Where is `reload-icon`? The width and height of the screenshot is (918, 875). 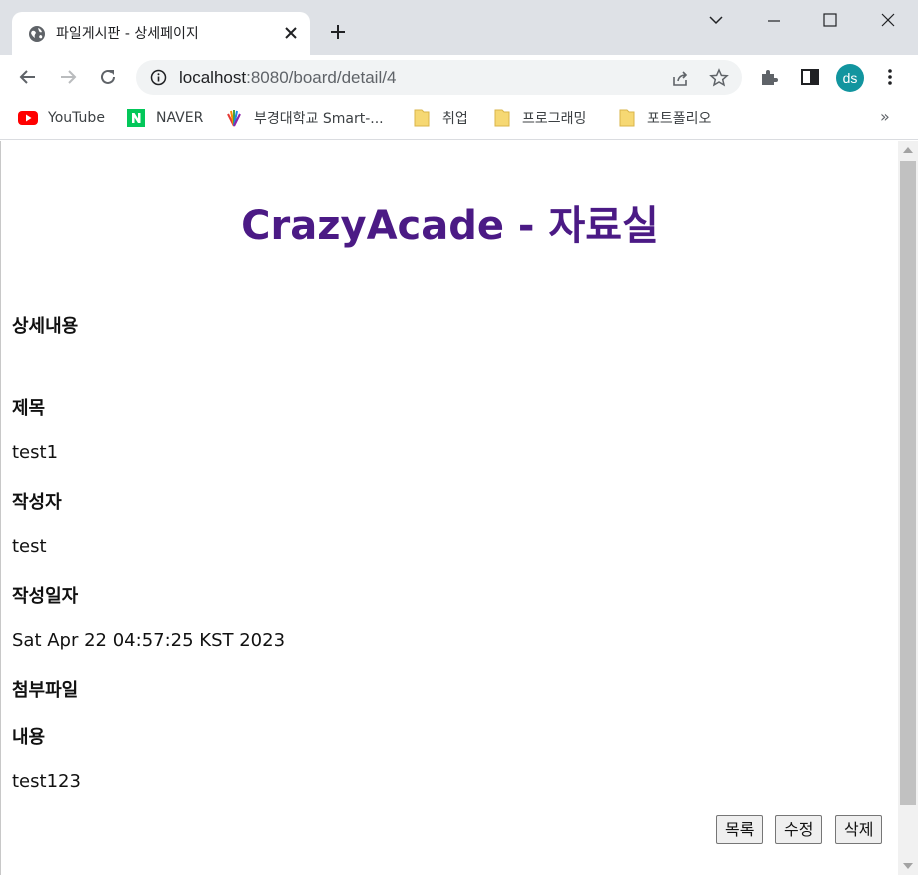 reload-icon is located at coordinates (108, 77).